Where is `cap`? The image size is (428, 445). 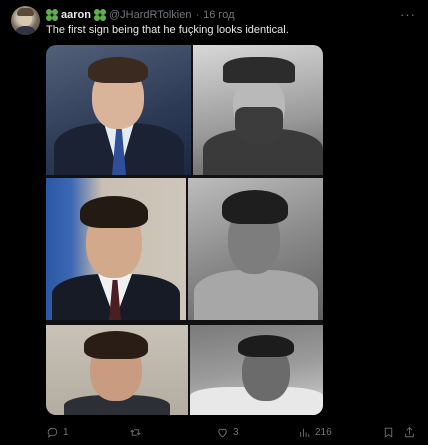
cap is located at coordinates (259, 70).